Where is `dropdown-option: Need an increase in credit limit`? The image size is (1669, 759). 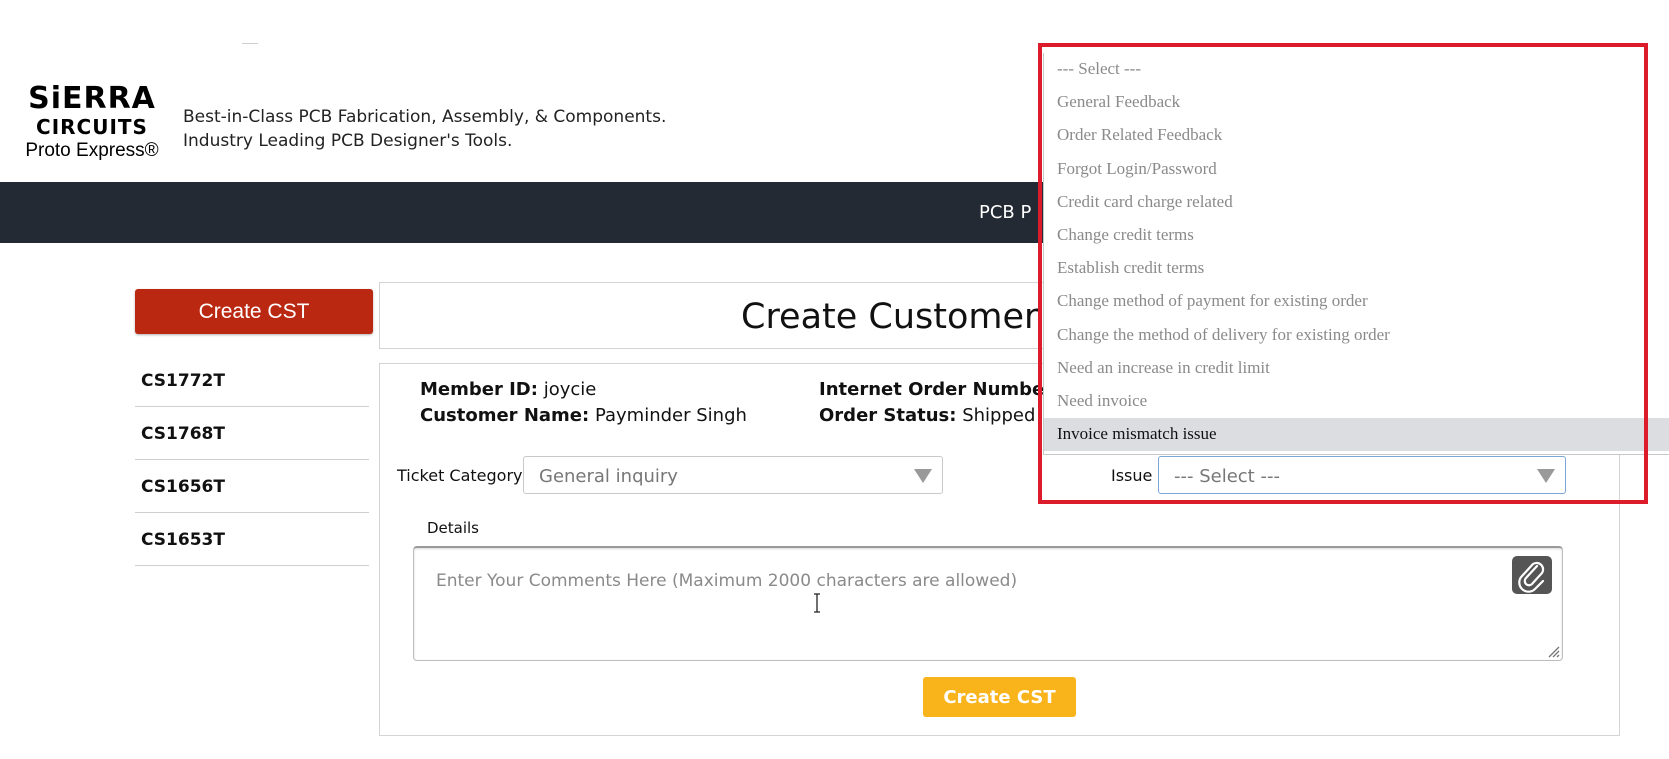 dropdown-option: Need an increase in credit limit is located at coordinates (1356, 368).